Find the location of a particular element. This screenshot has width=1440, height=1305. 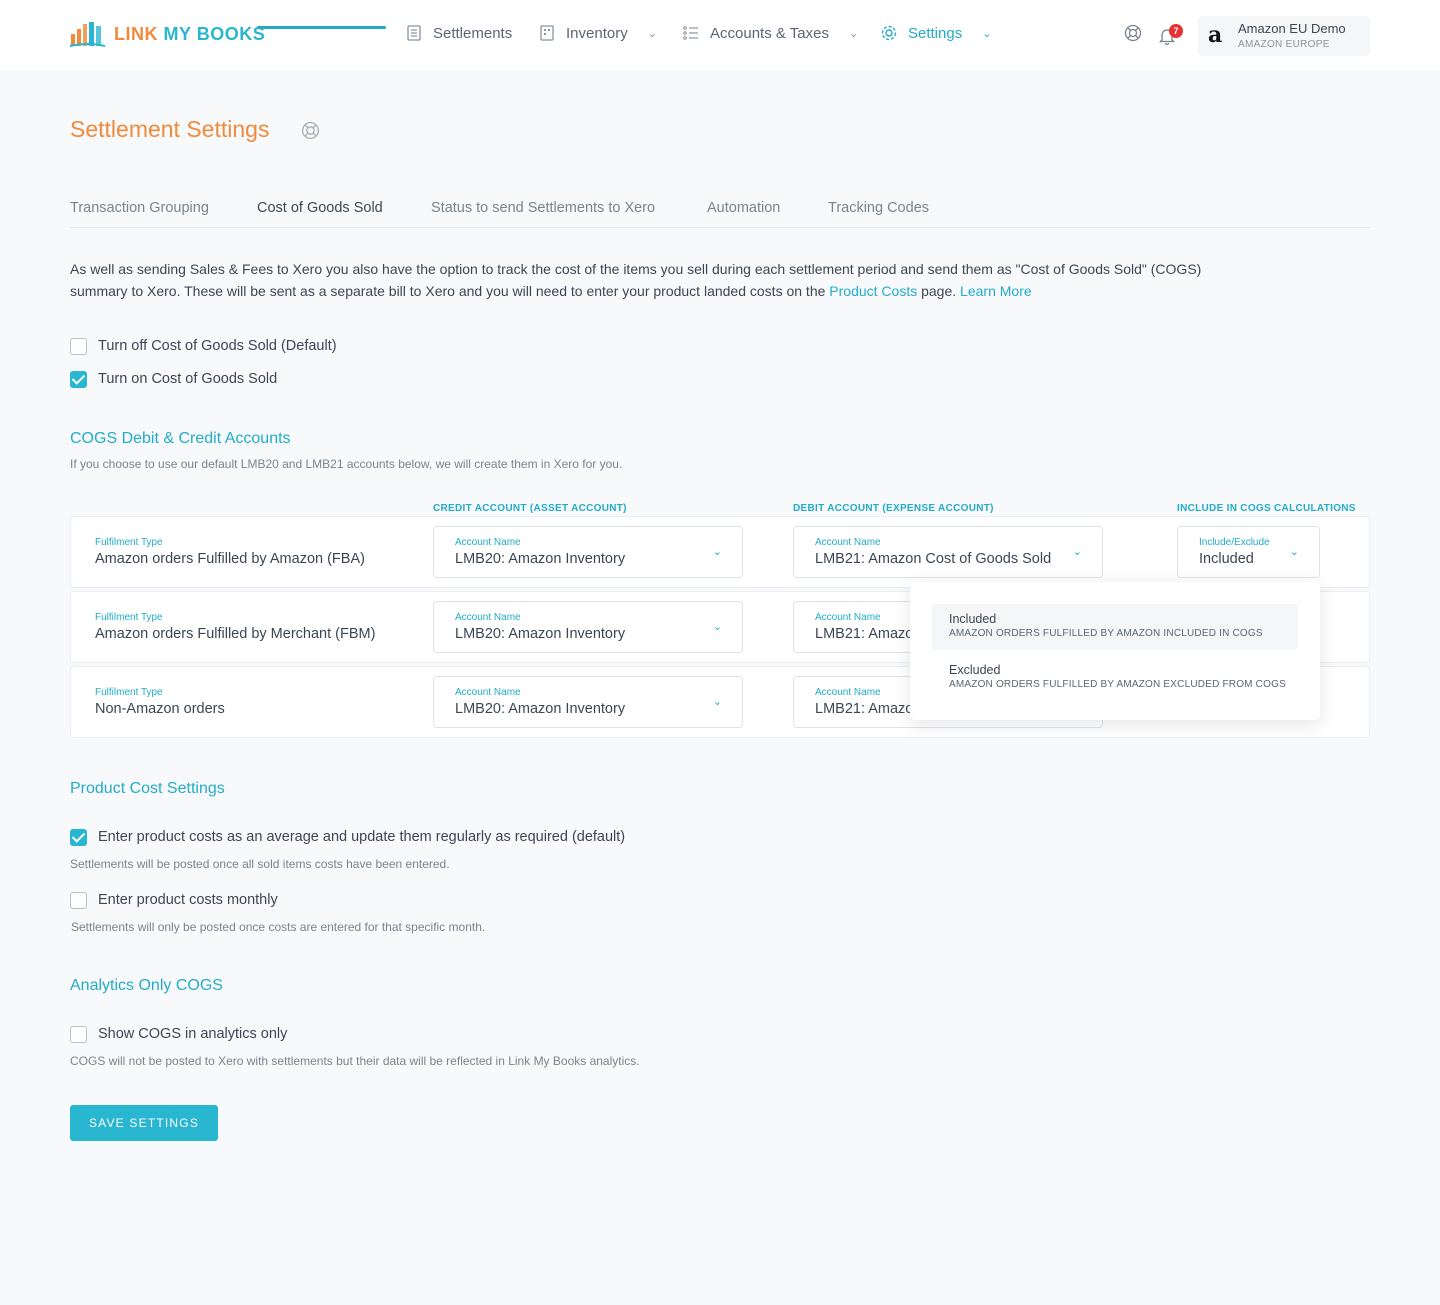

nav-settlements: Settlements is located at coordinates (458, 33).